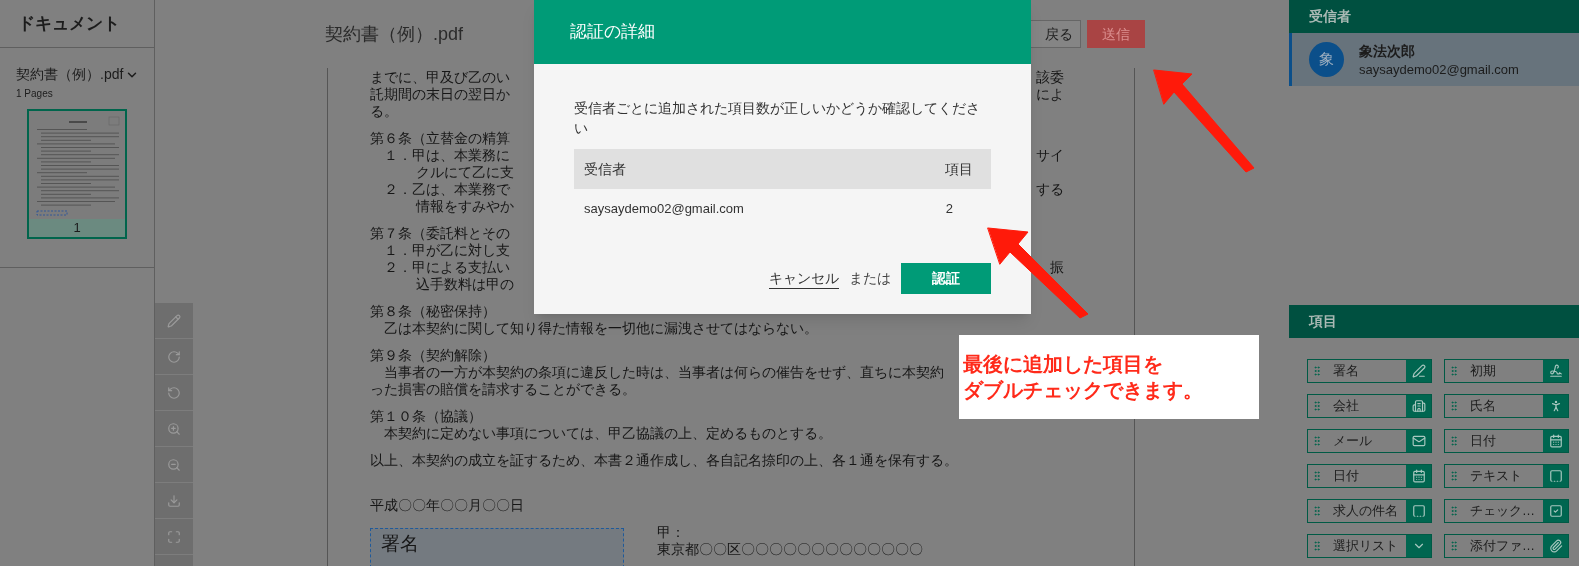 The image size is (1579, 566). Describe the element at coordinates (447, 155) in the screenshot. I see `document-text: １．甲は、本業務に` at that location.